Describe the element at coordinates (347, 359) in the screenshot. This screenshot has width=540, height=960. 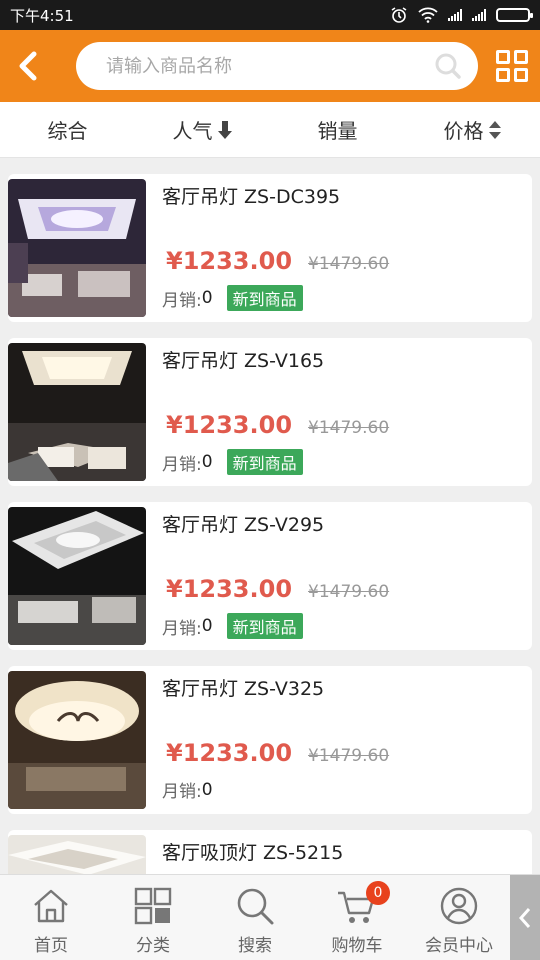
I see `product-title: 客厅吊灯 ZS-V165` at that location.